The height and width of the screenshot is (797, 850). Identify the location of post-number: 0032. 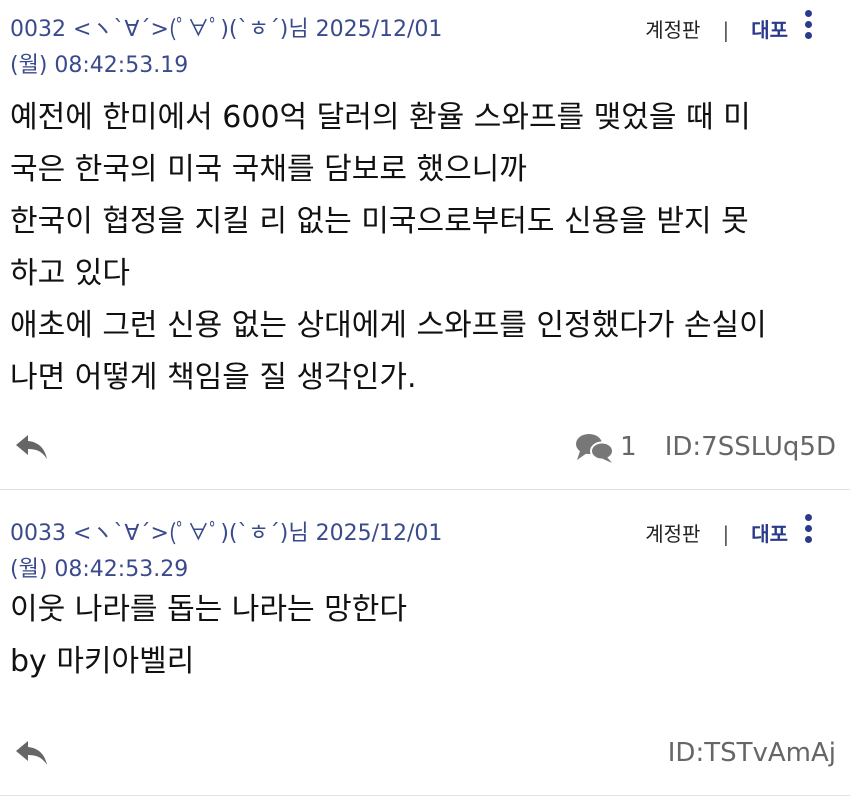
(38, 29).